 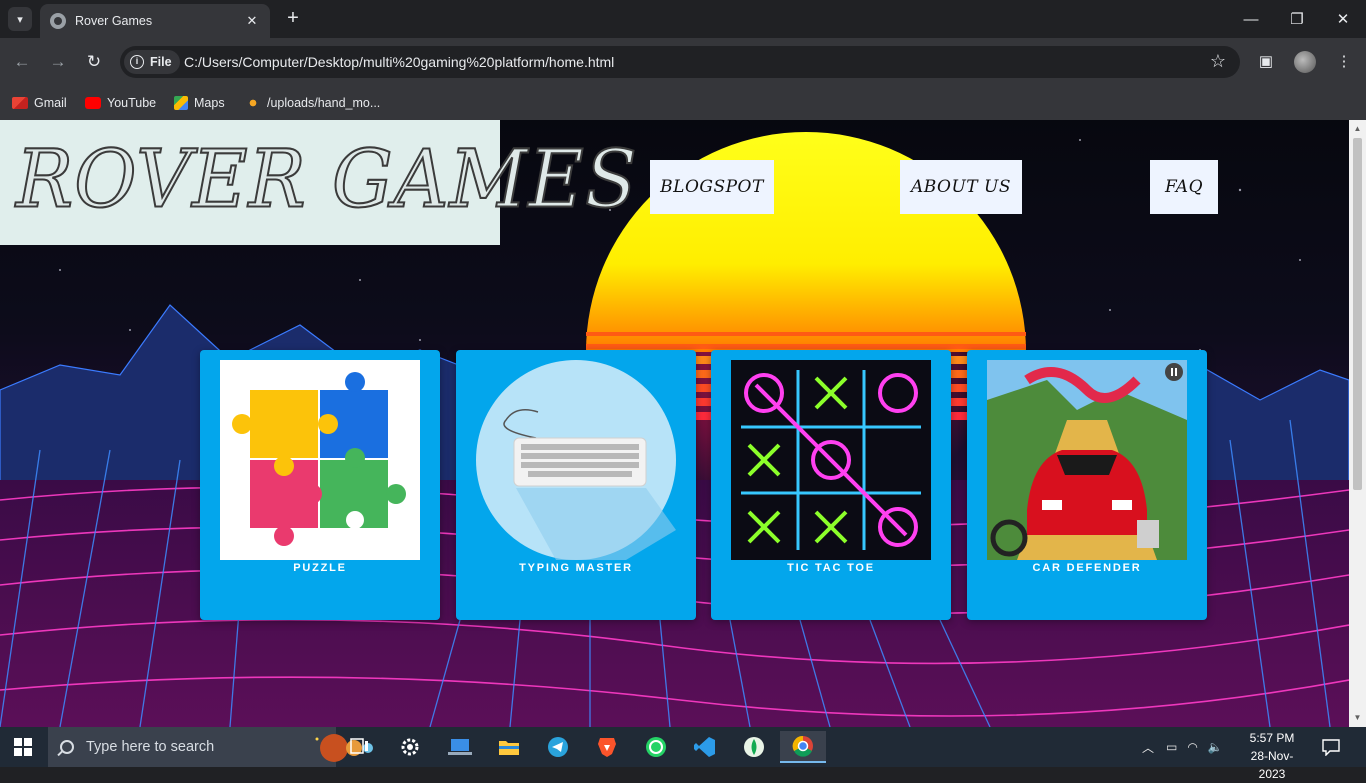 I want to click on scroll-thumb, so click(x=1357, y=314).